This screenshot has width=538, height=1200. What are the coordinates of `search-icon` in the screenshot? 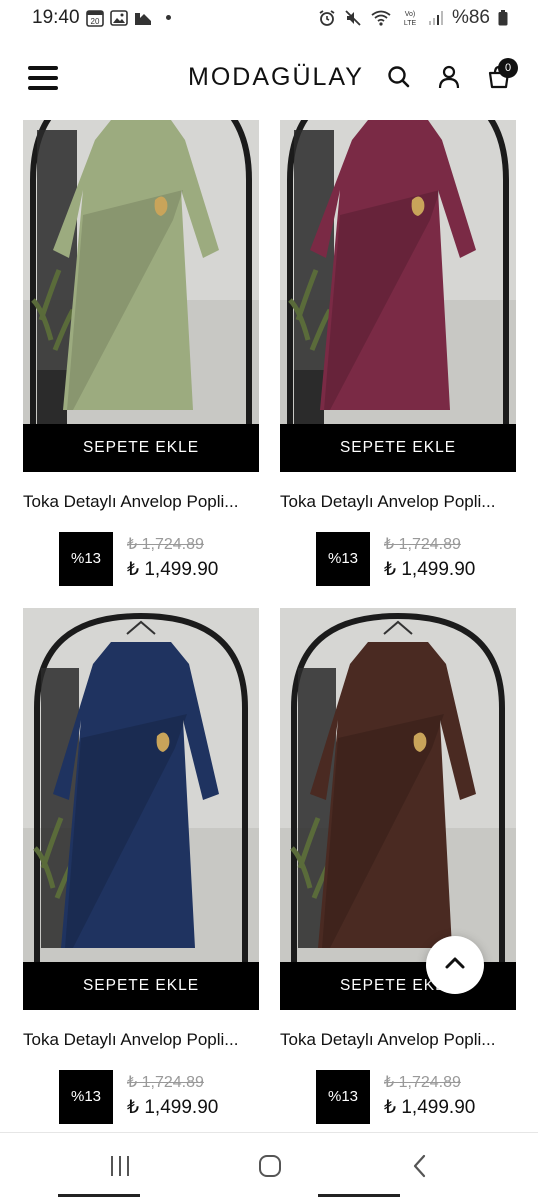 It's located at (399, 77).